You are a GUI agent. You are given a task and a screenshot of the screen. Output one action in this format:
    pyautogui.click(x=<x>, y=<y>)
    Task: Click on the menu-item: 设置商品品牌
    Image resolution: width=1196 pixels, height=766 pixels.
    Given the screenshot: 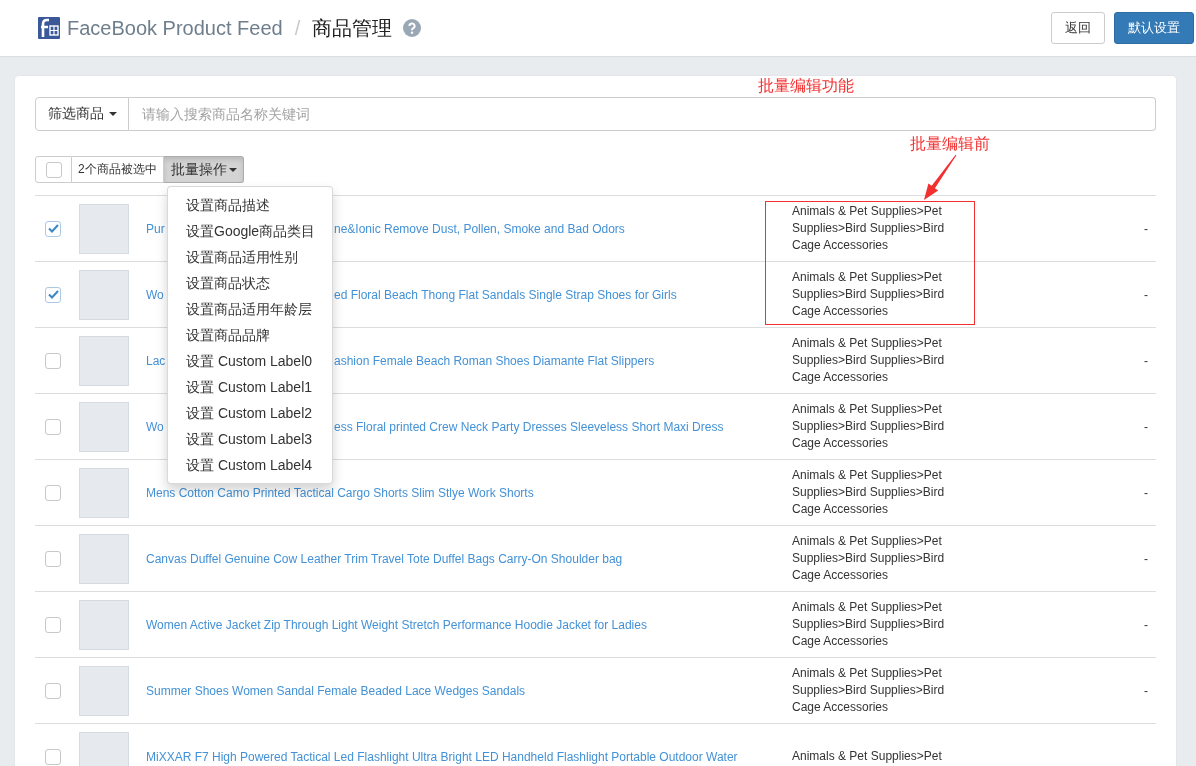 What is the action you would take?
    pyautogui.click(x=250, y=335)
    